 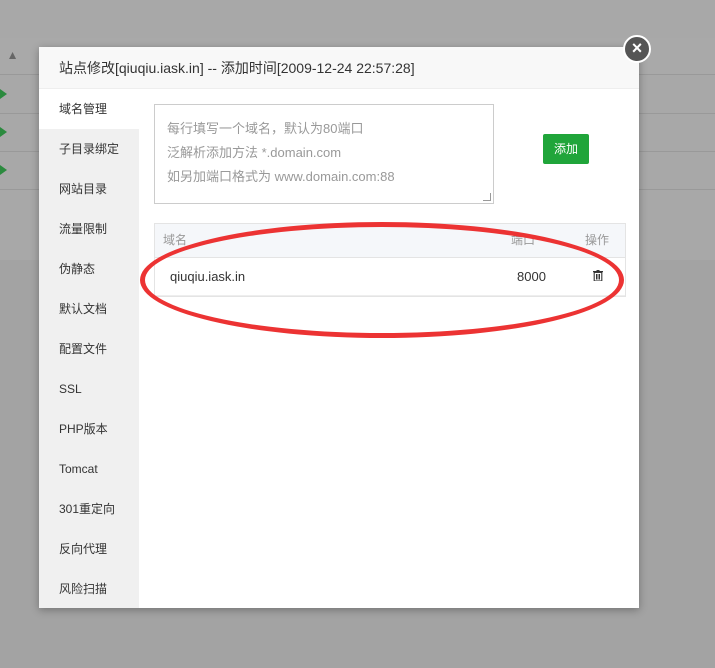 What do you see at coordinates (566, 149) in the screenshot?
I see `add-domain-button: 添加` at bounding box center [566, 149].